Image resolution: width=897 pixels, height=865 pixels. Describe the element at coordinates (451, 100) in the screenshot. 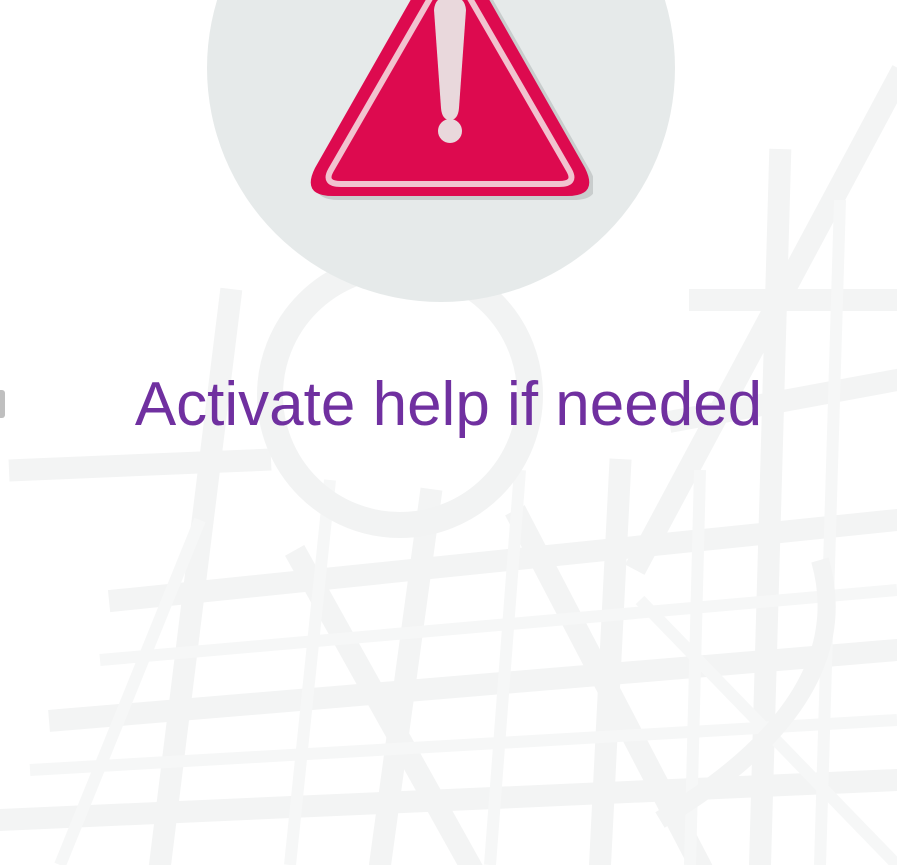

I see `warning-triangle-icon` at that location.